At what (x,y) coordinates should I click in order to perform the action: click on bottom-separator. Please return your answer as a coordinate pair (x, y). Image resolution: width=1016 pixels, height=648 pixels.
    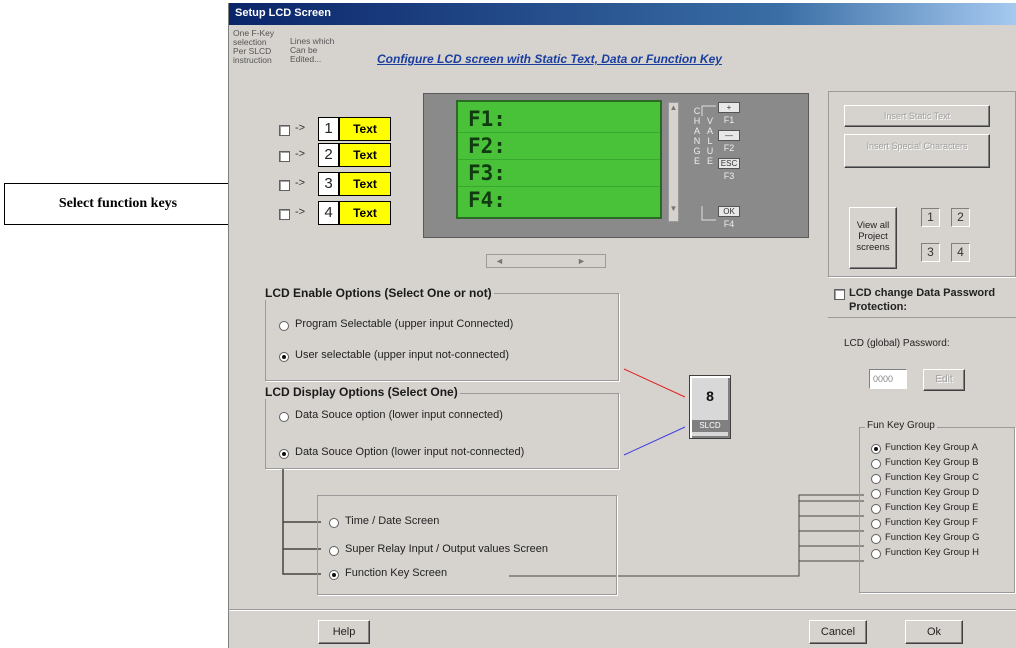
    Looking at the image, I should click on (622, 610).